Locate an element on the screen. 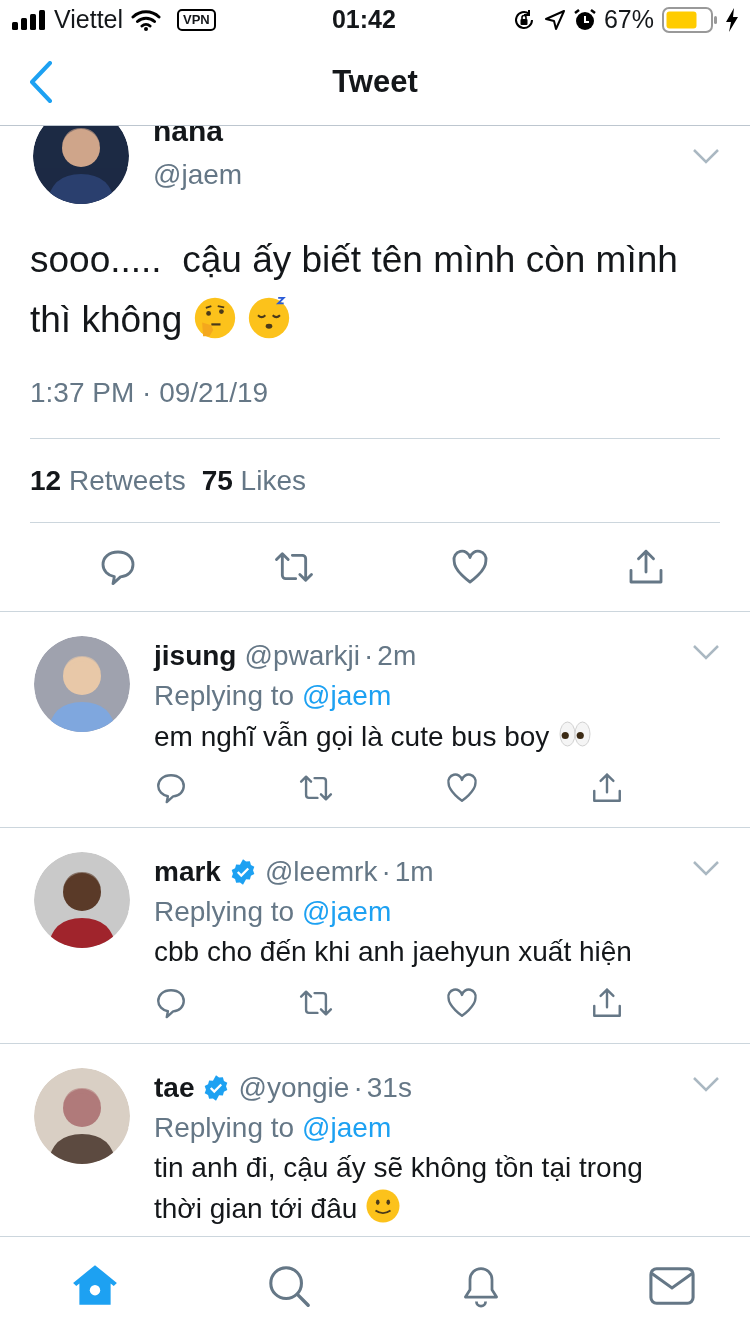 The image size is (750, 1334). vpn-badge: VPN is located at coordinates (196, 19).